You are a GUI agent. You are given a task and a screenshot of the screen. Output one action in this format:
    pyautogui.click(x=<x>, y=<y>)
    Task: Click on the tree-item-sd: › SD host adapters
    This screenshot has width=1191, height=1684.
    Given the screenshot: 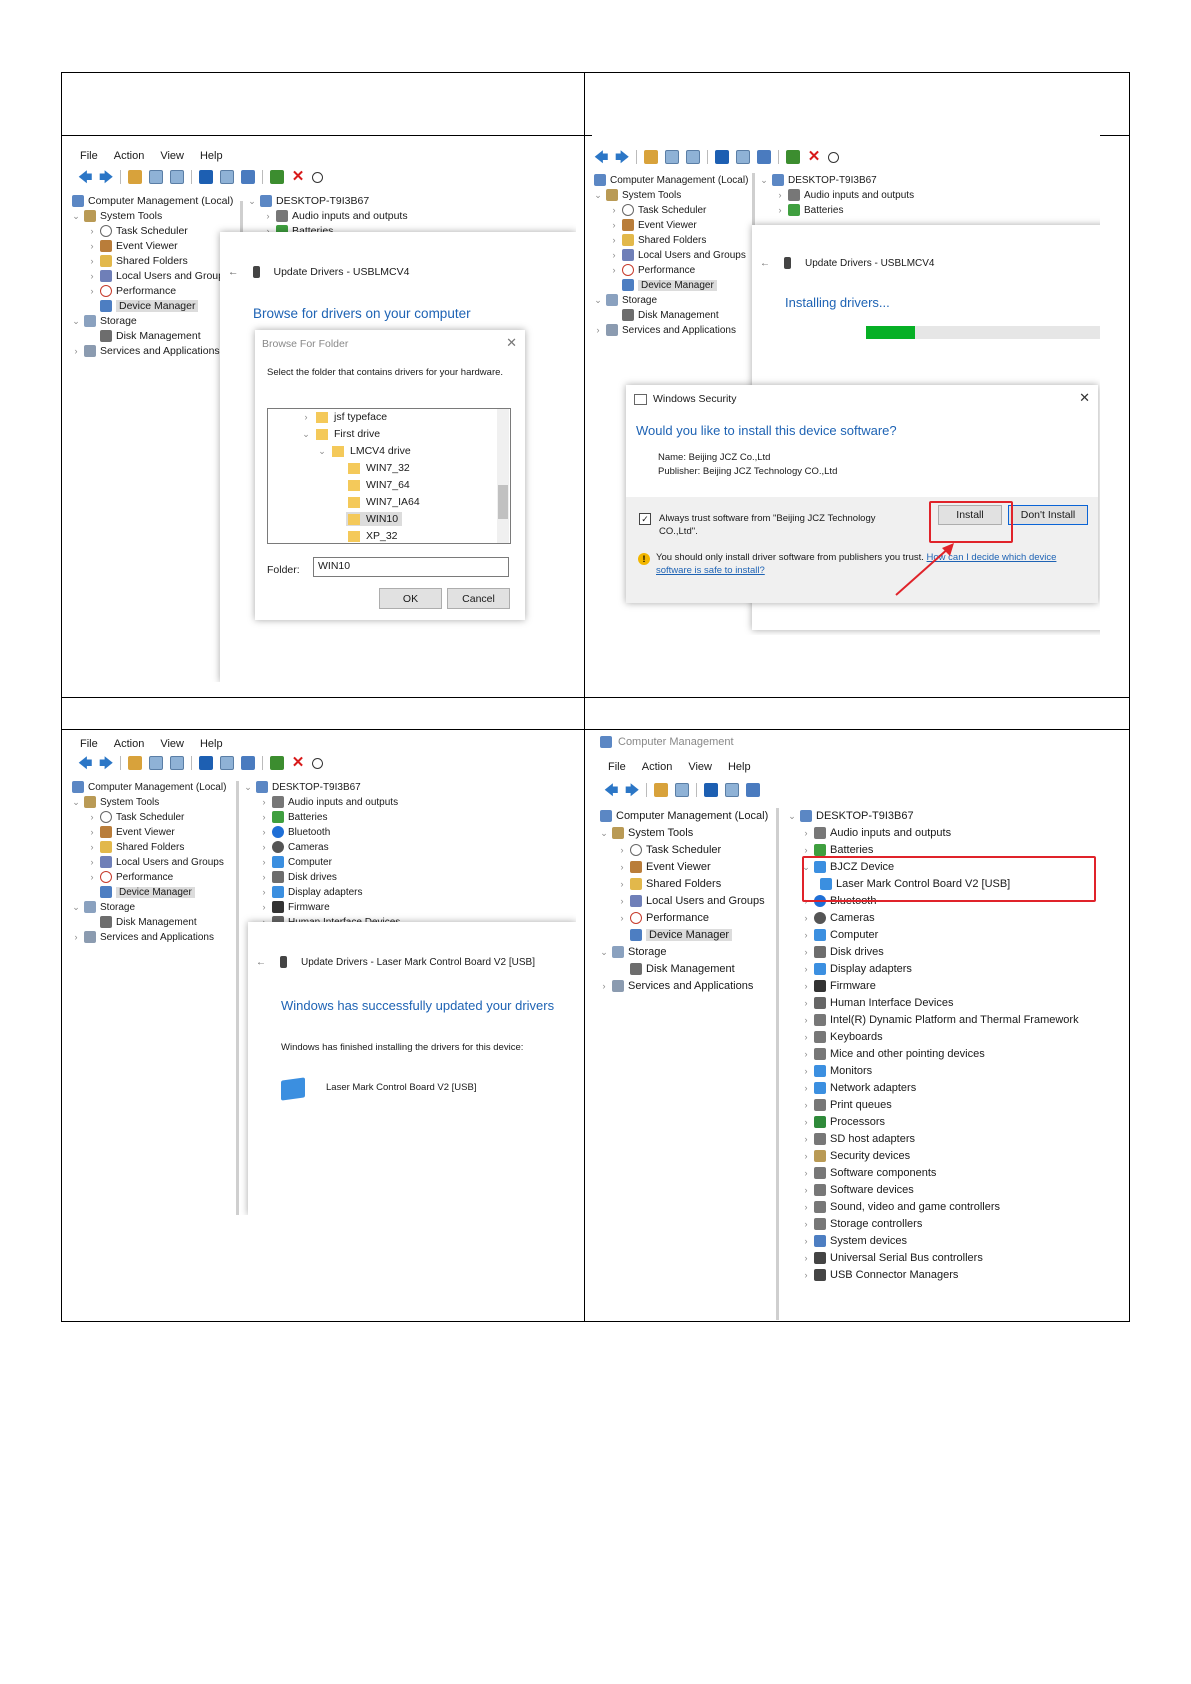 What is the action you would take?
    pyautogui.click(x=858, y=1139)
    